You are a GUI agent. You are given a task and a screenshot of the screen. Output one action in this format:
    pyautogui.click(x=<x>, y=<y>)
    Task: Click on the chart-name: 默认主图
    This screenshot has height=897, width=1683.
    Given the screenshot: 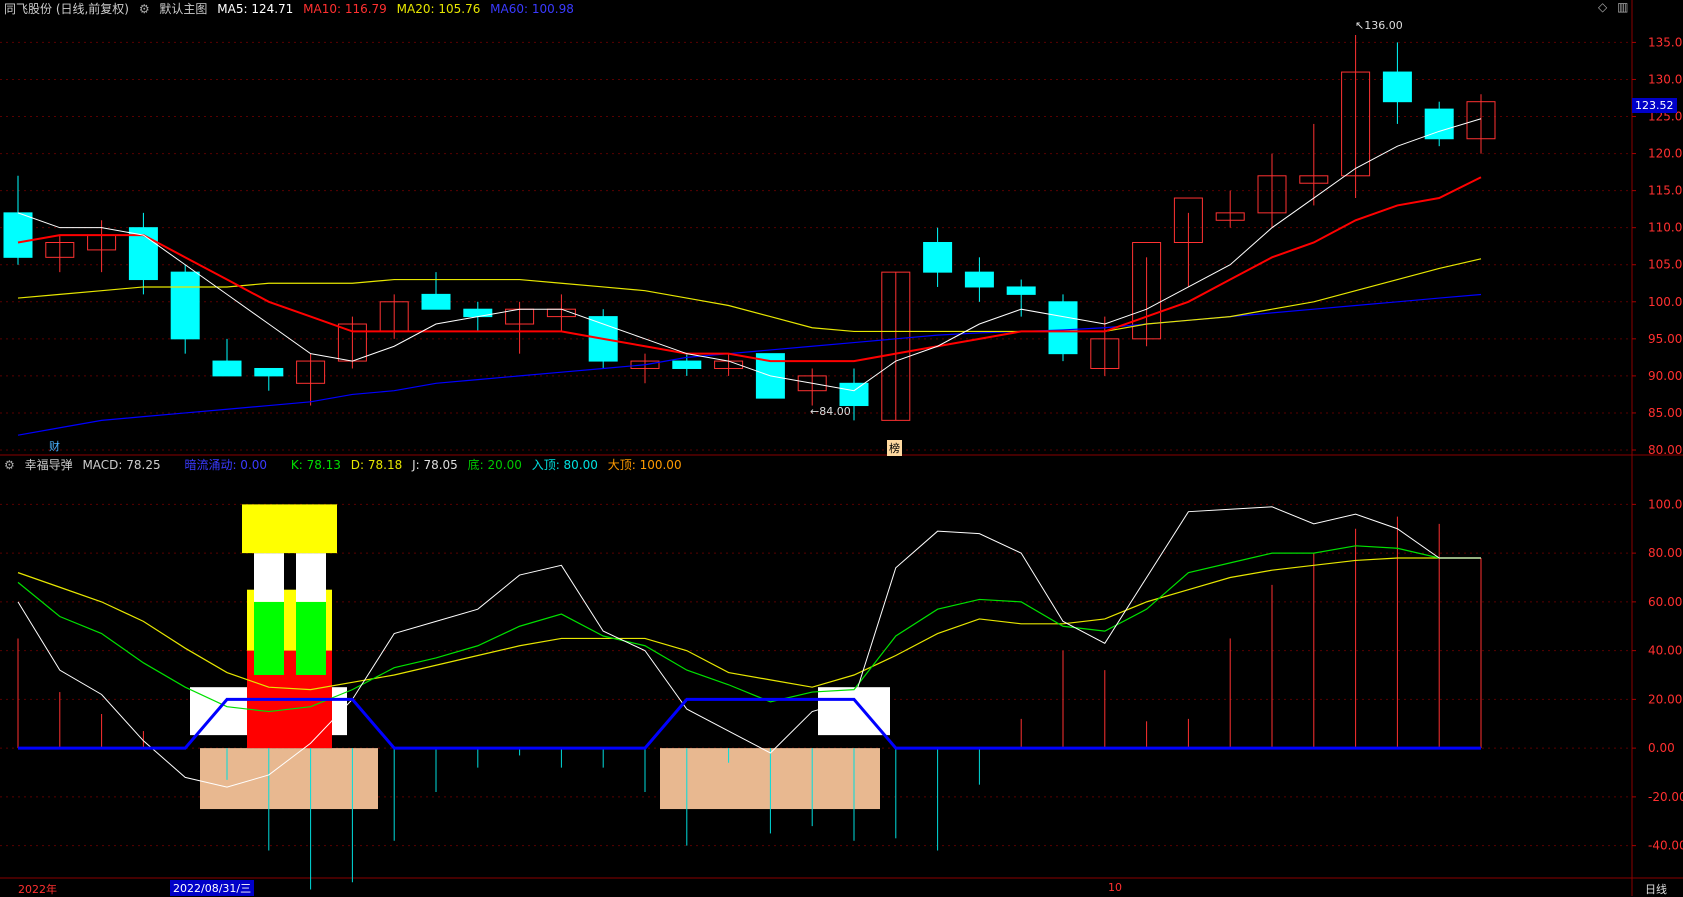 What is the action you would take?
    pyautogui.click(x=183, y=9)
    